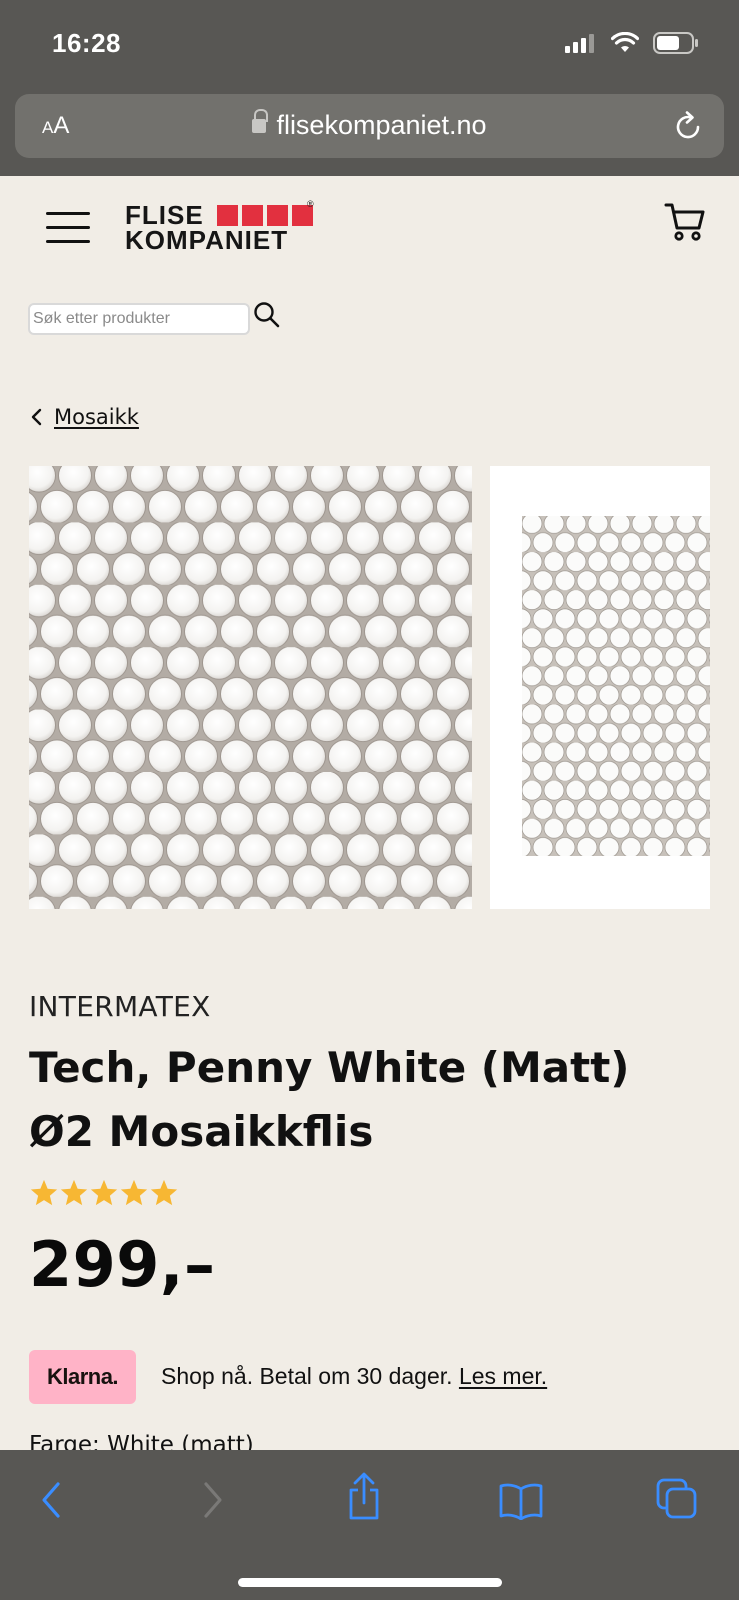 The image size is (739, 1600). Describe the element at coordinates (260, 122) in the screenshot. I see `lock-icon` at that location.